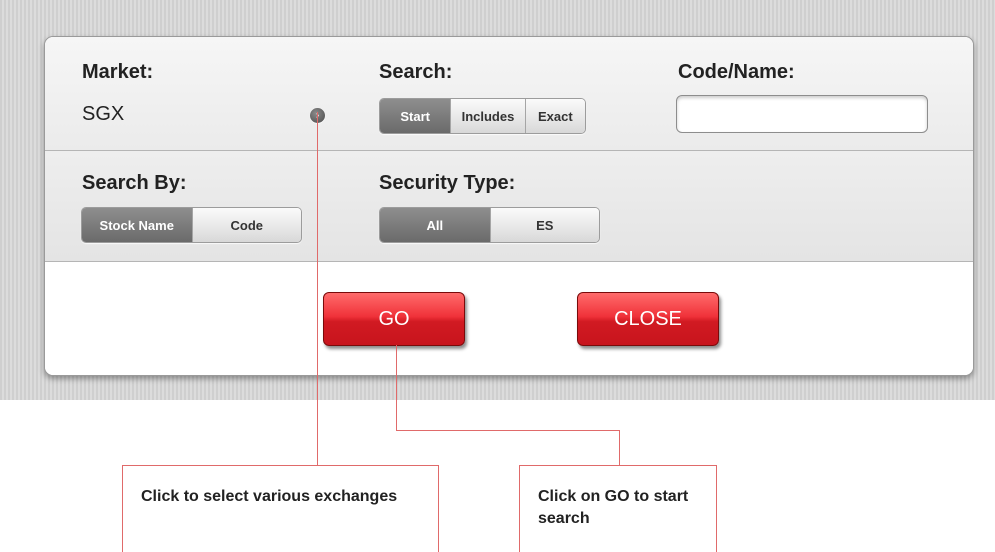 This screenshot has height=552, width=995. What do you see at coordinates (544, 225) in the screenshot?
I see `security-type-option-es: ES` at bounding box center [544, 225].